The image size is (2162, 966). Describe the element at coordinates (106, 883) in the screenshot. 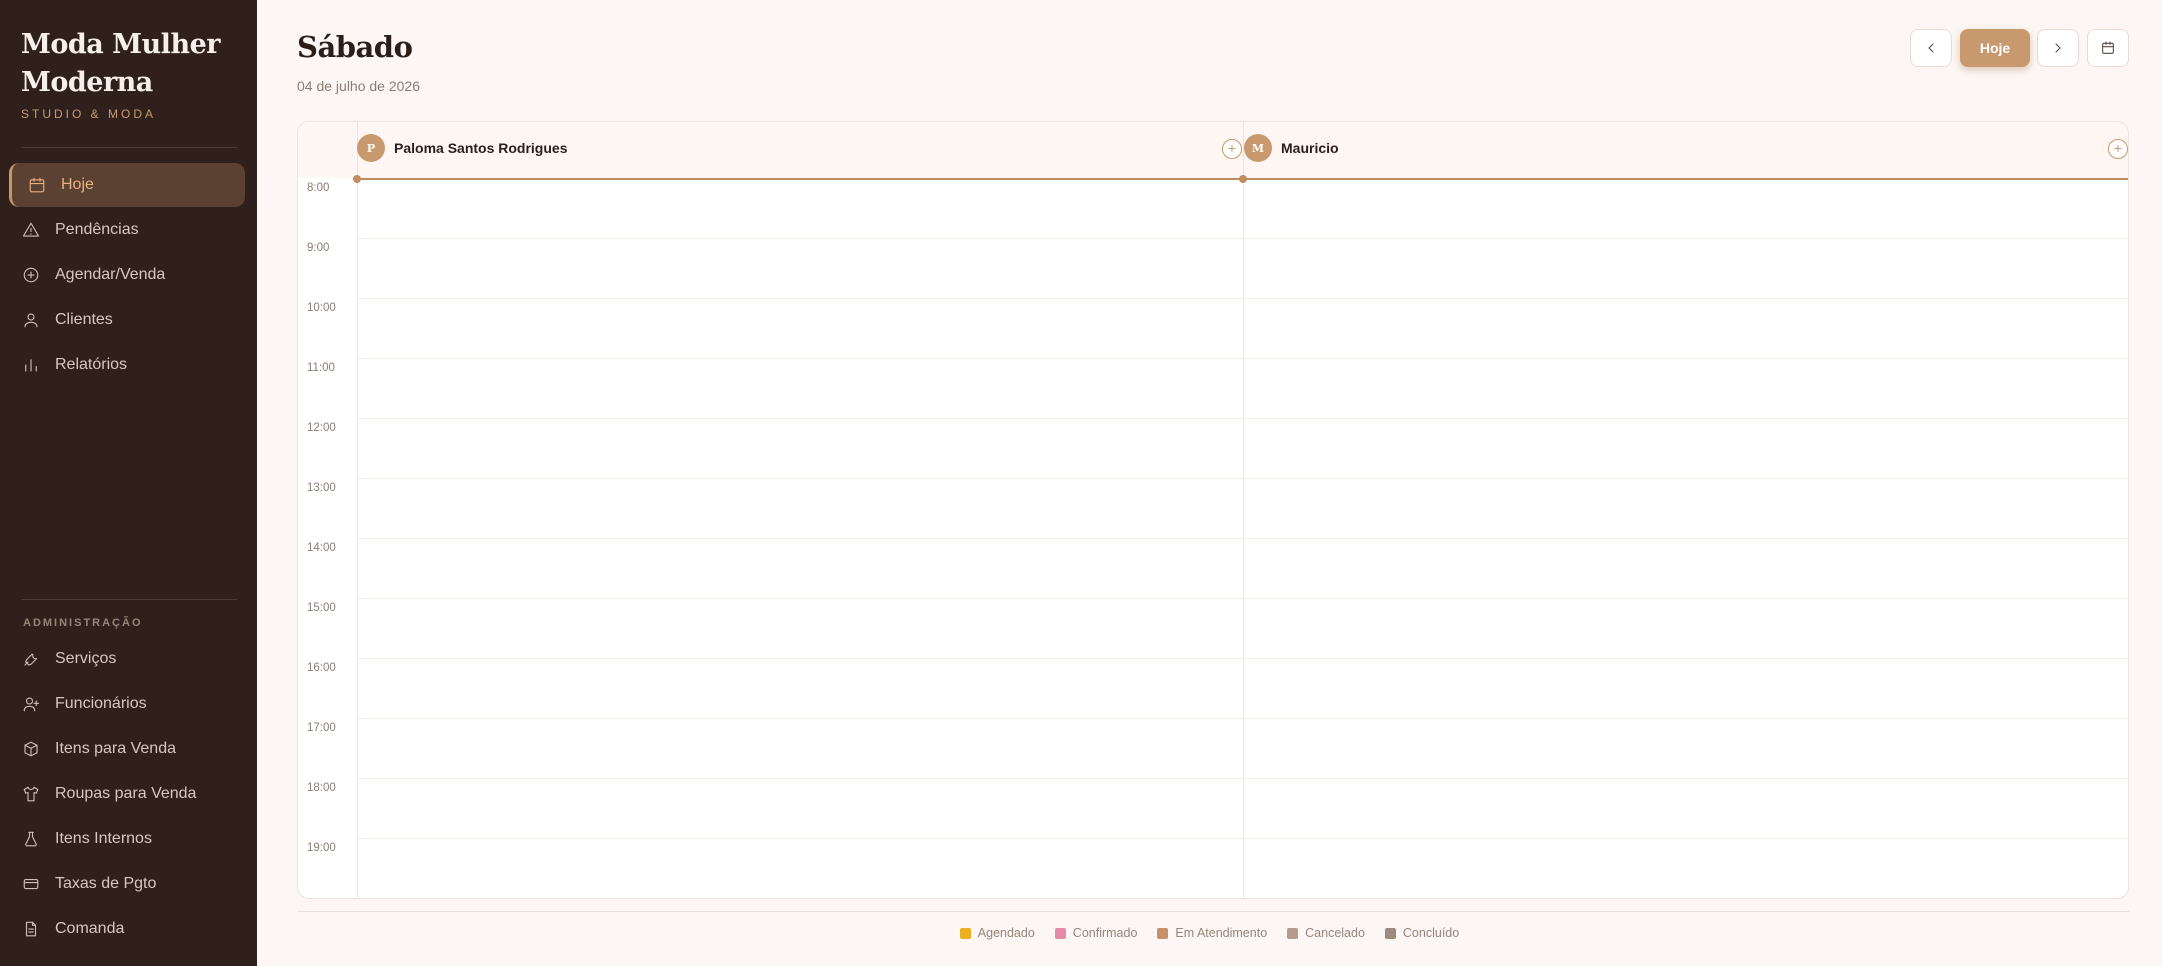

I see `nav-item-label: Taxas de Pgto` at that location.